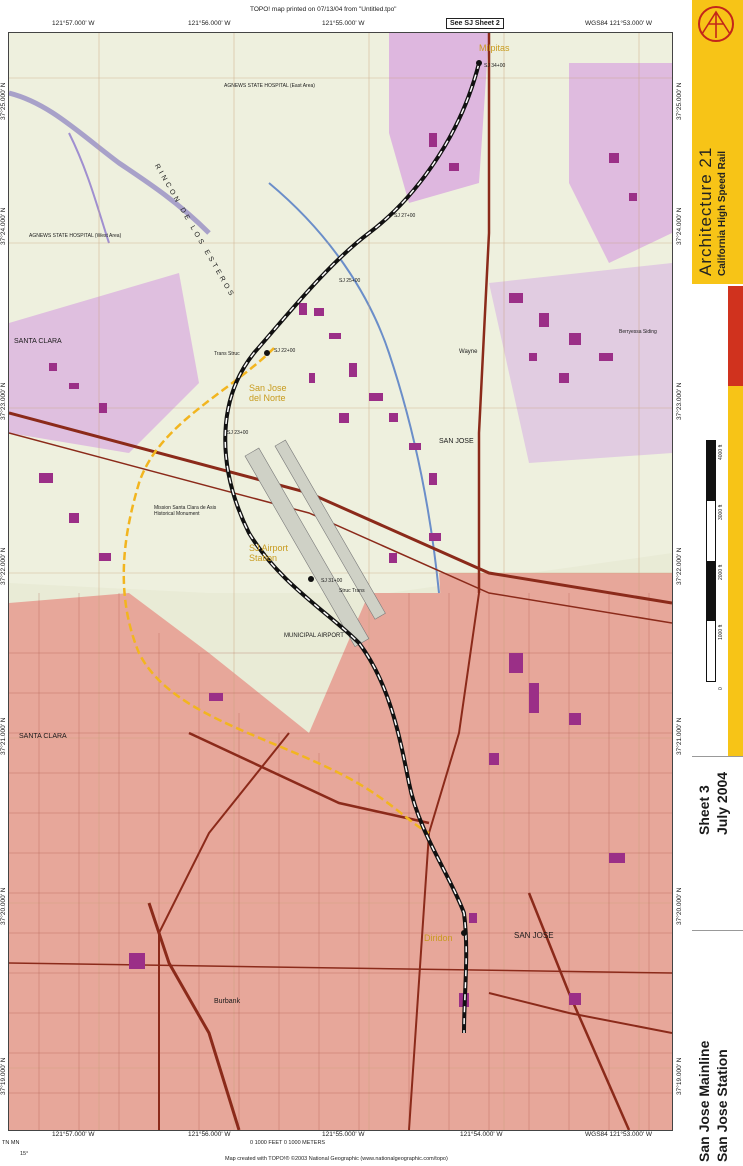 This screenshot has height=1166, width=743. I want to click on coord-right-1: 37°24.000' N, so click(679, 226).